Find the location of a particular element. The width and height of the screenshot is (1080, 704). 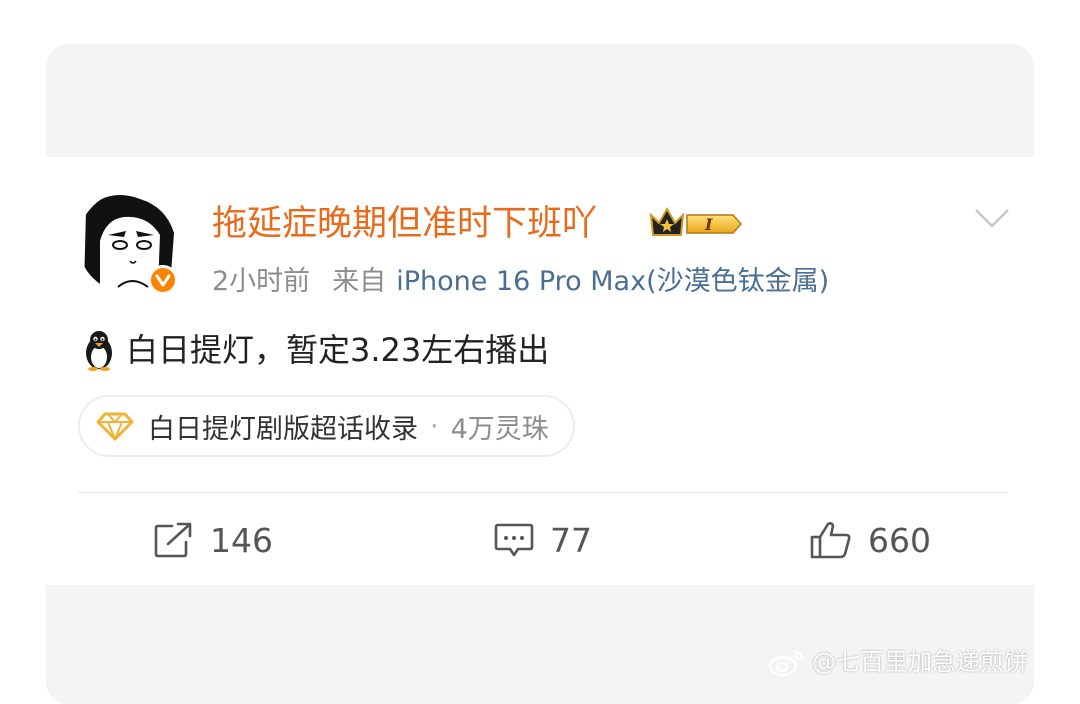

post-meta: 2小时前 来自 iPhone 16 Pro Max(沙漠色钛金属) is located at coordinates (520, 282).